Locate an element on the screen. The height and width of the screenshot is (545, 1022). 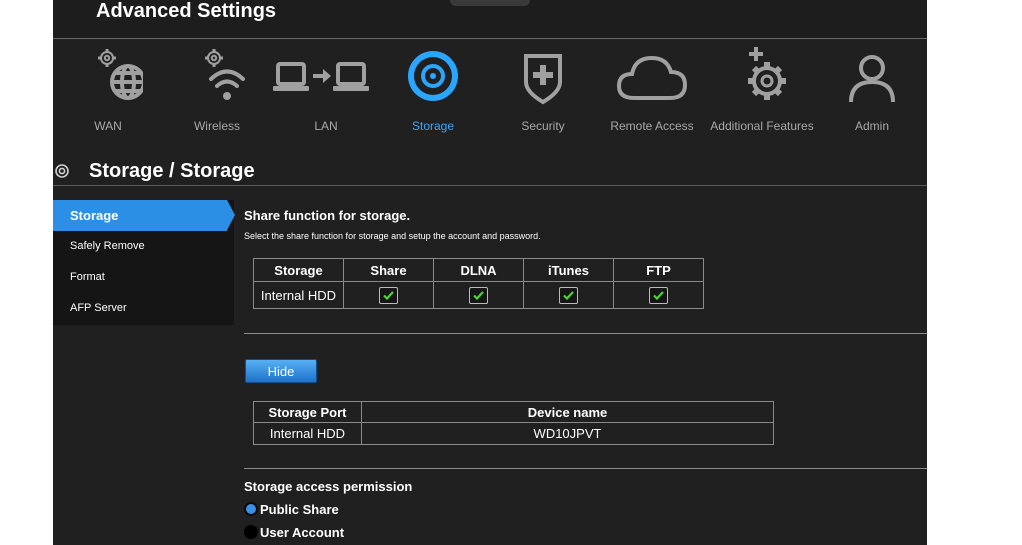
nav-label-lan: LAN is located at coordinates (326, 126).